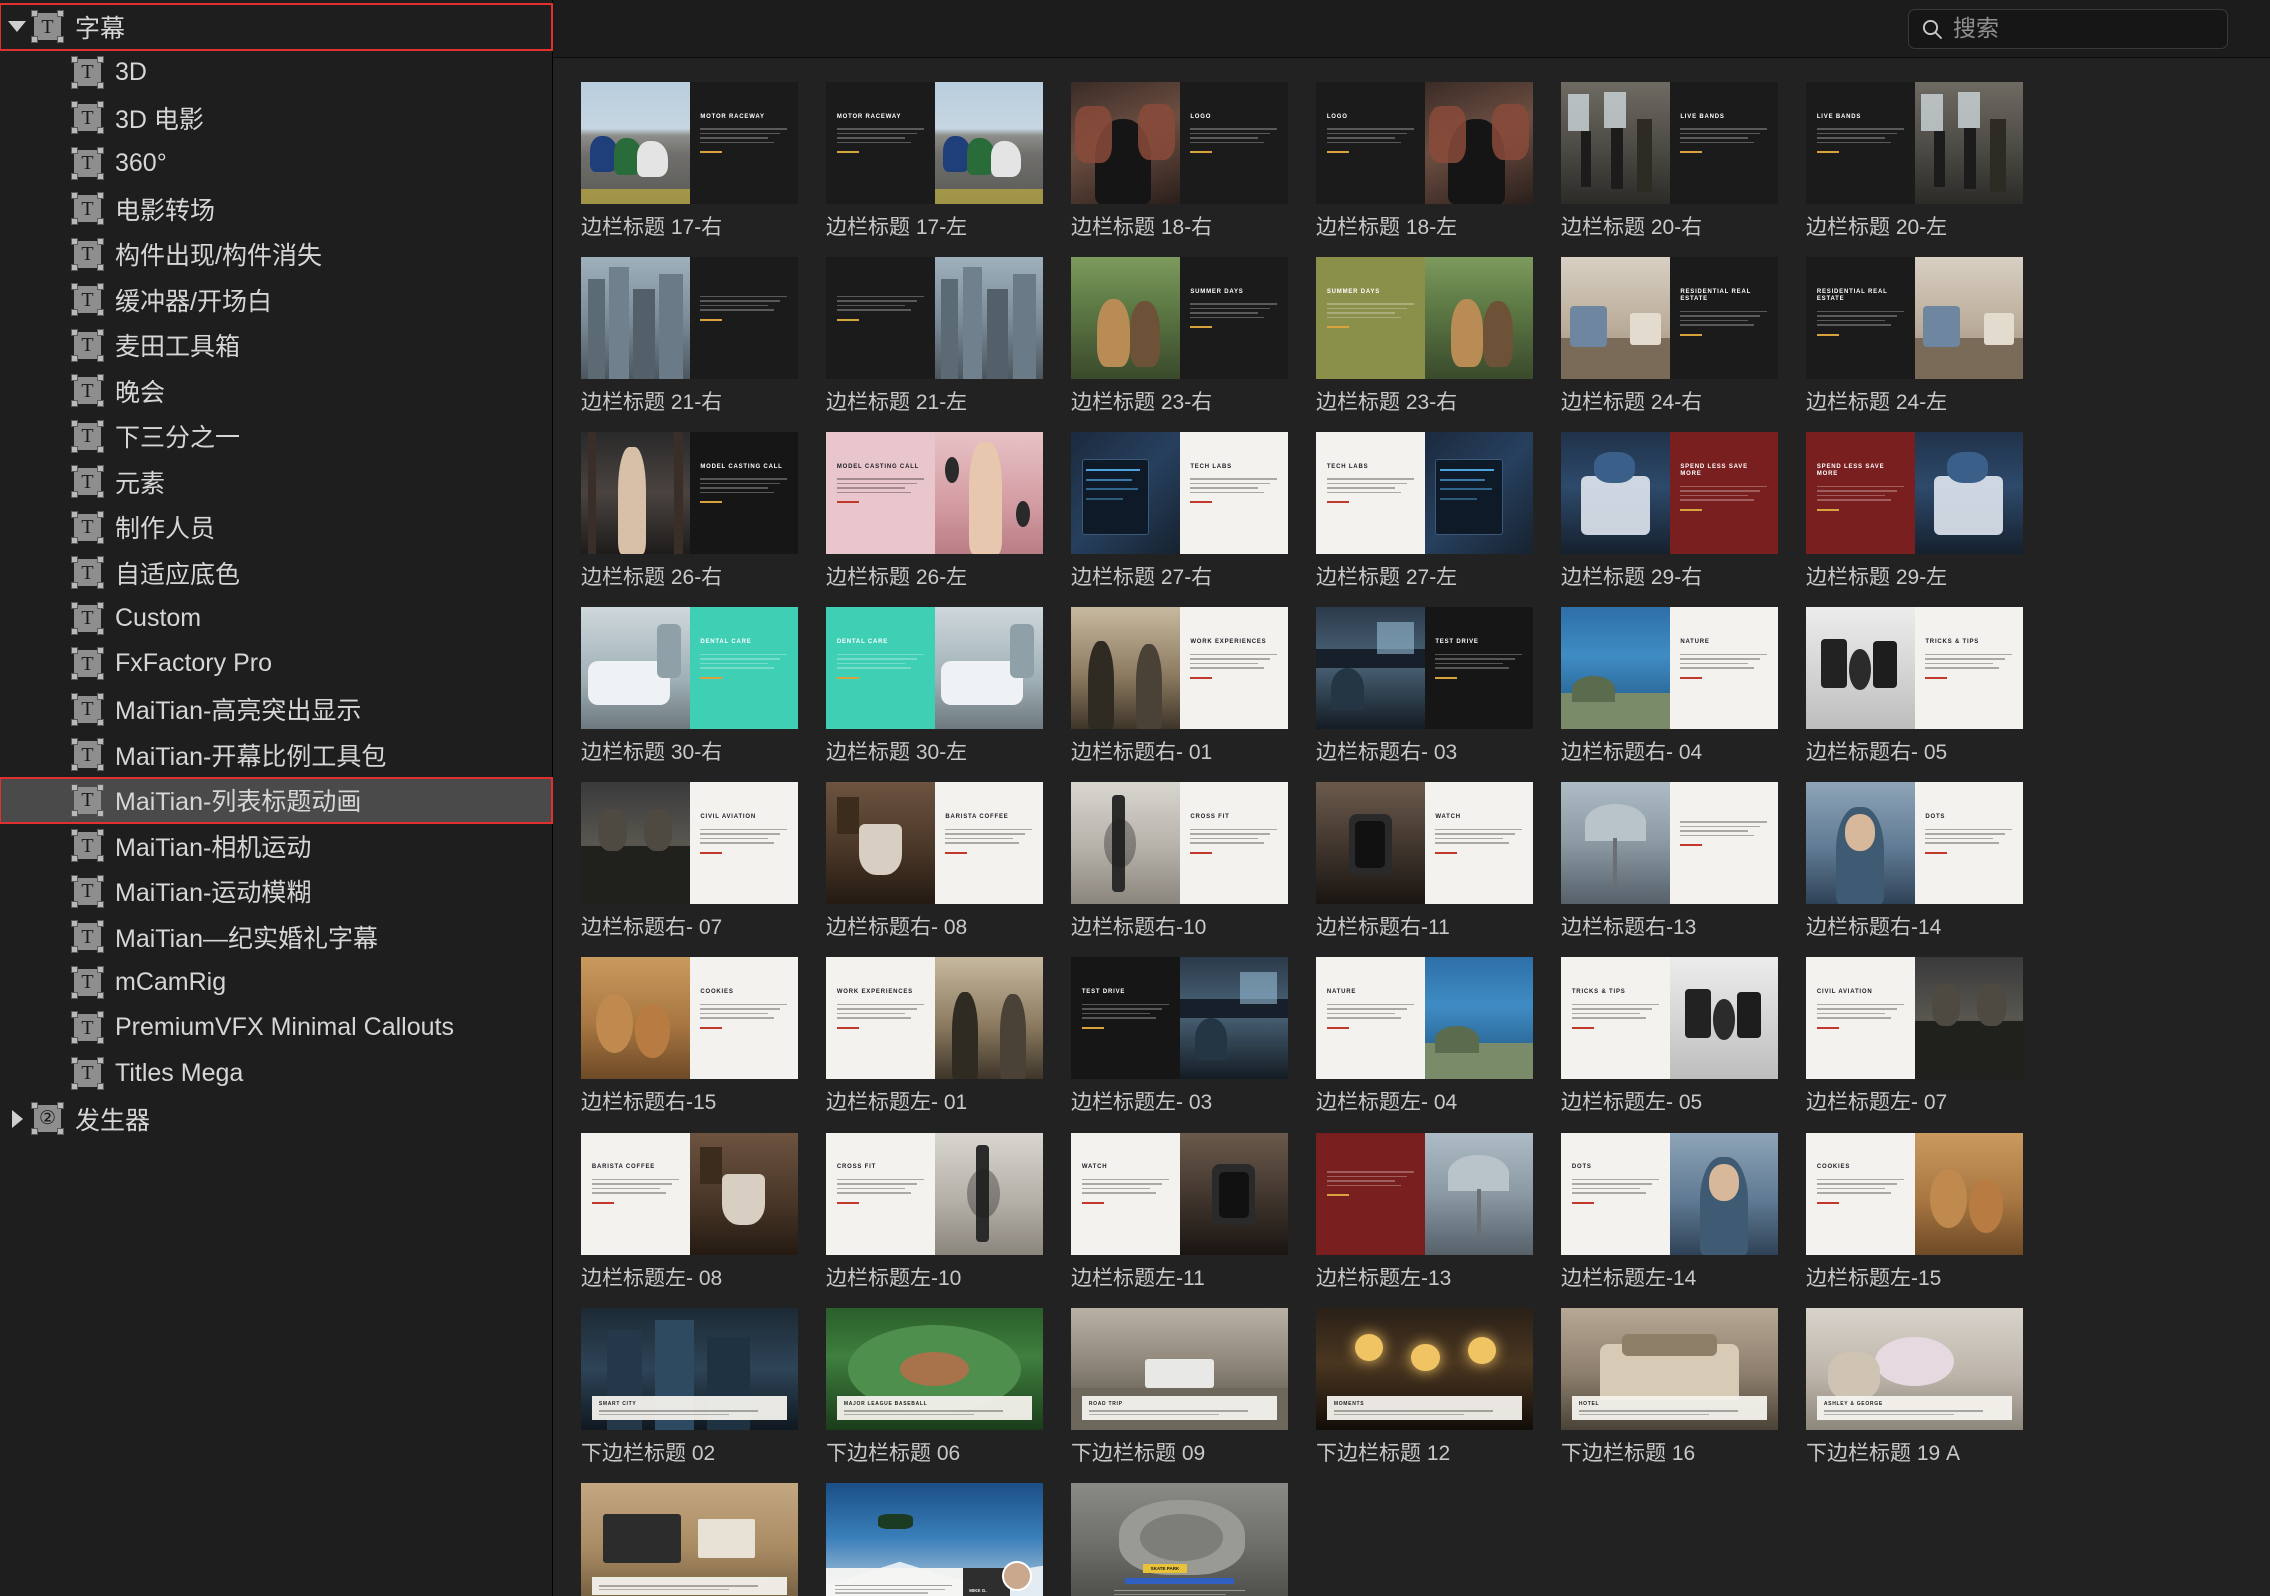 The image size is (2270, 1596). Describe the element at coordinates (276, 27) in the screenshot. I see `sidebar-item-0: T 字幕` at that location.